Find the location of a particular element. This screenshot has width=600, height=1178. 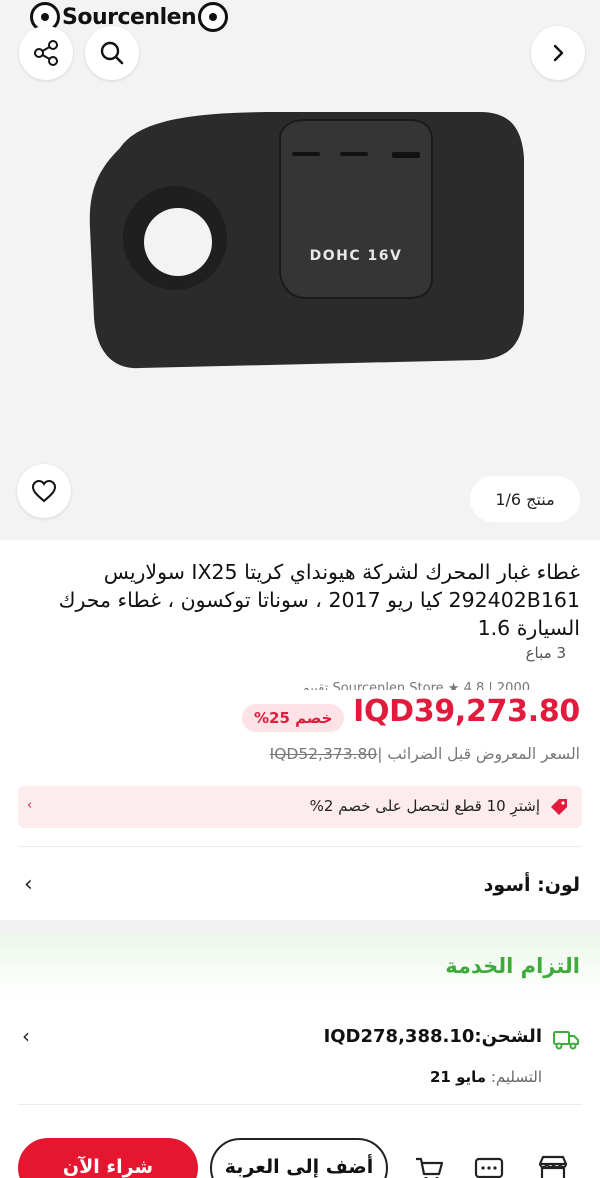

wheel-icon is located at coordinates (213, 17).